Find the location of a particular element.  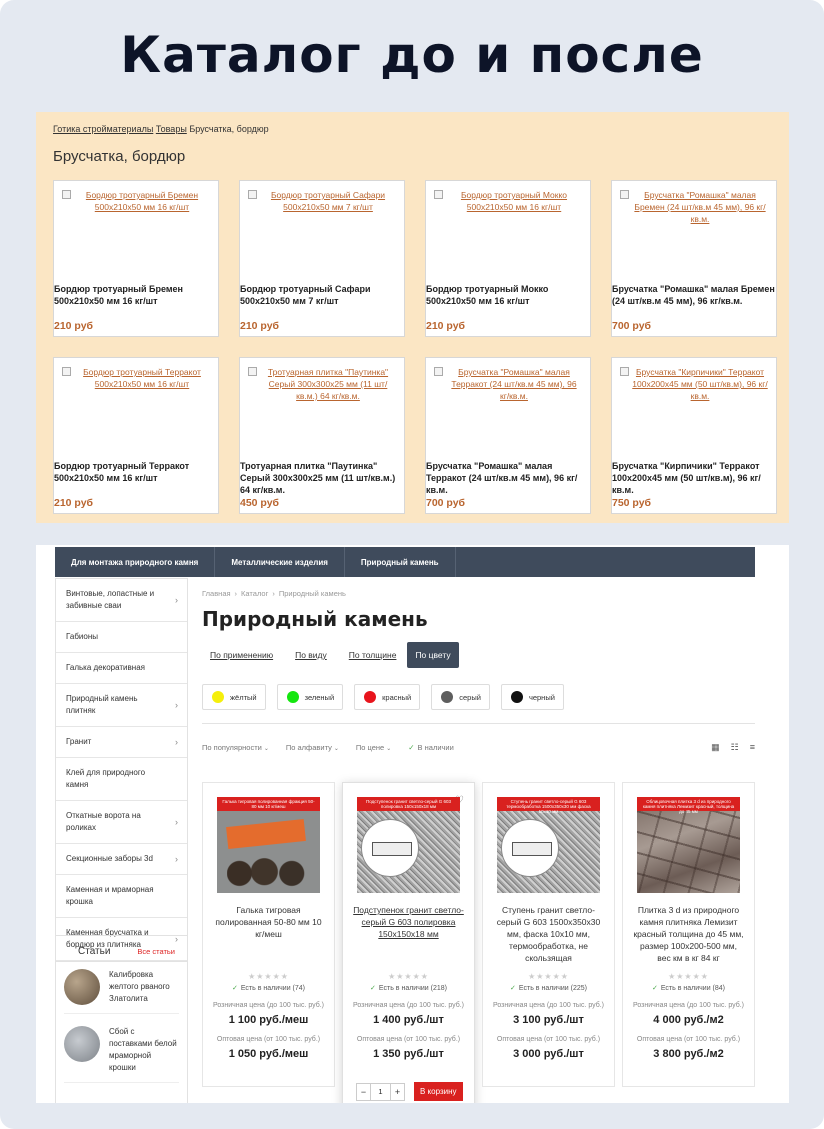

sidebar-item-label: Откатные ворота на роликах is located at coordinates (103, 821).